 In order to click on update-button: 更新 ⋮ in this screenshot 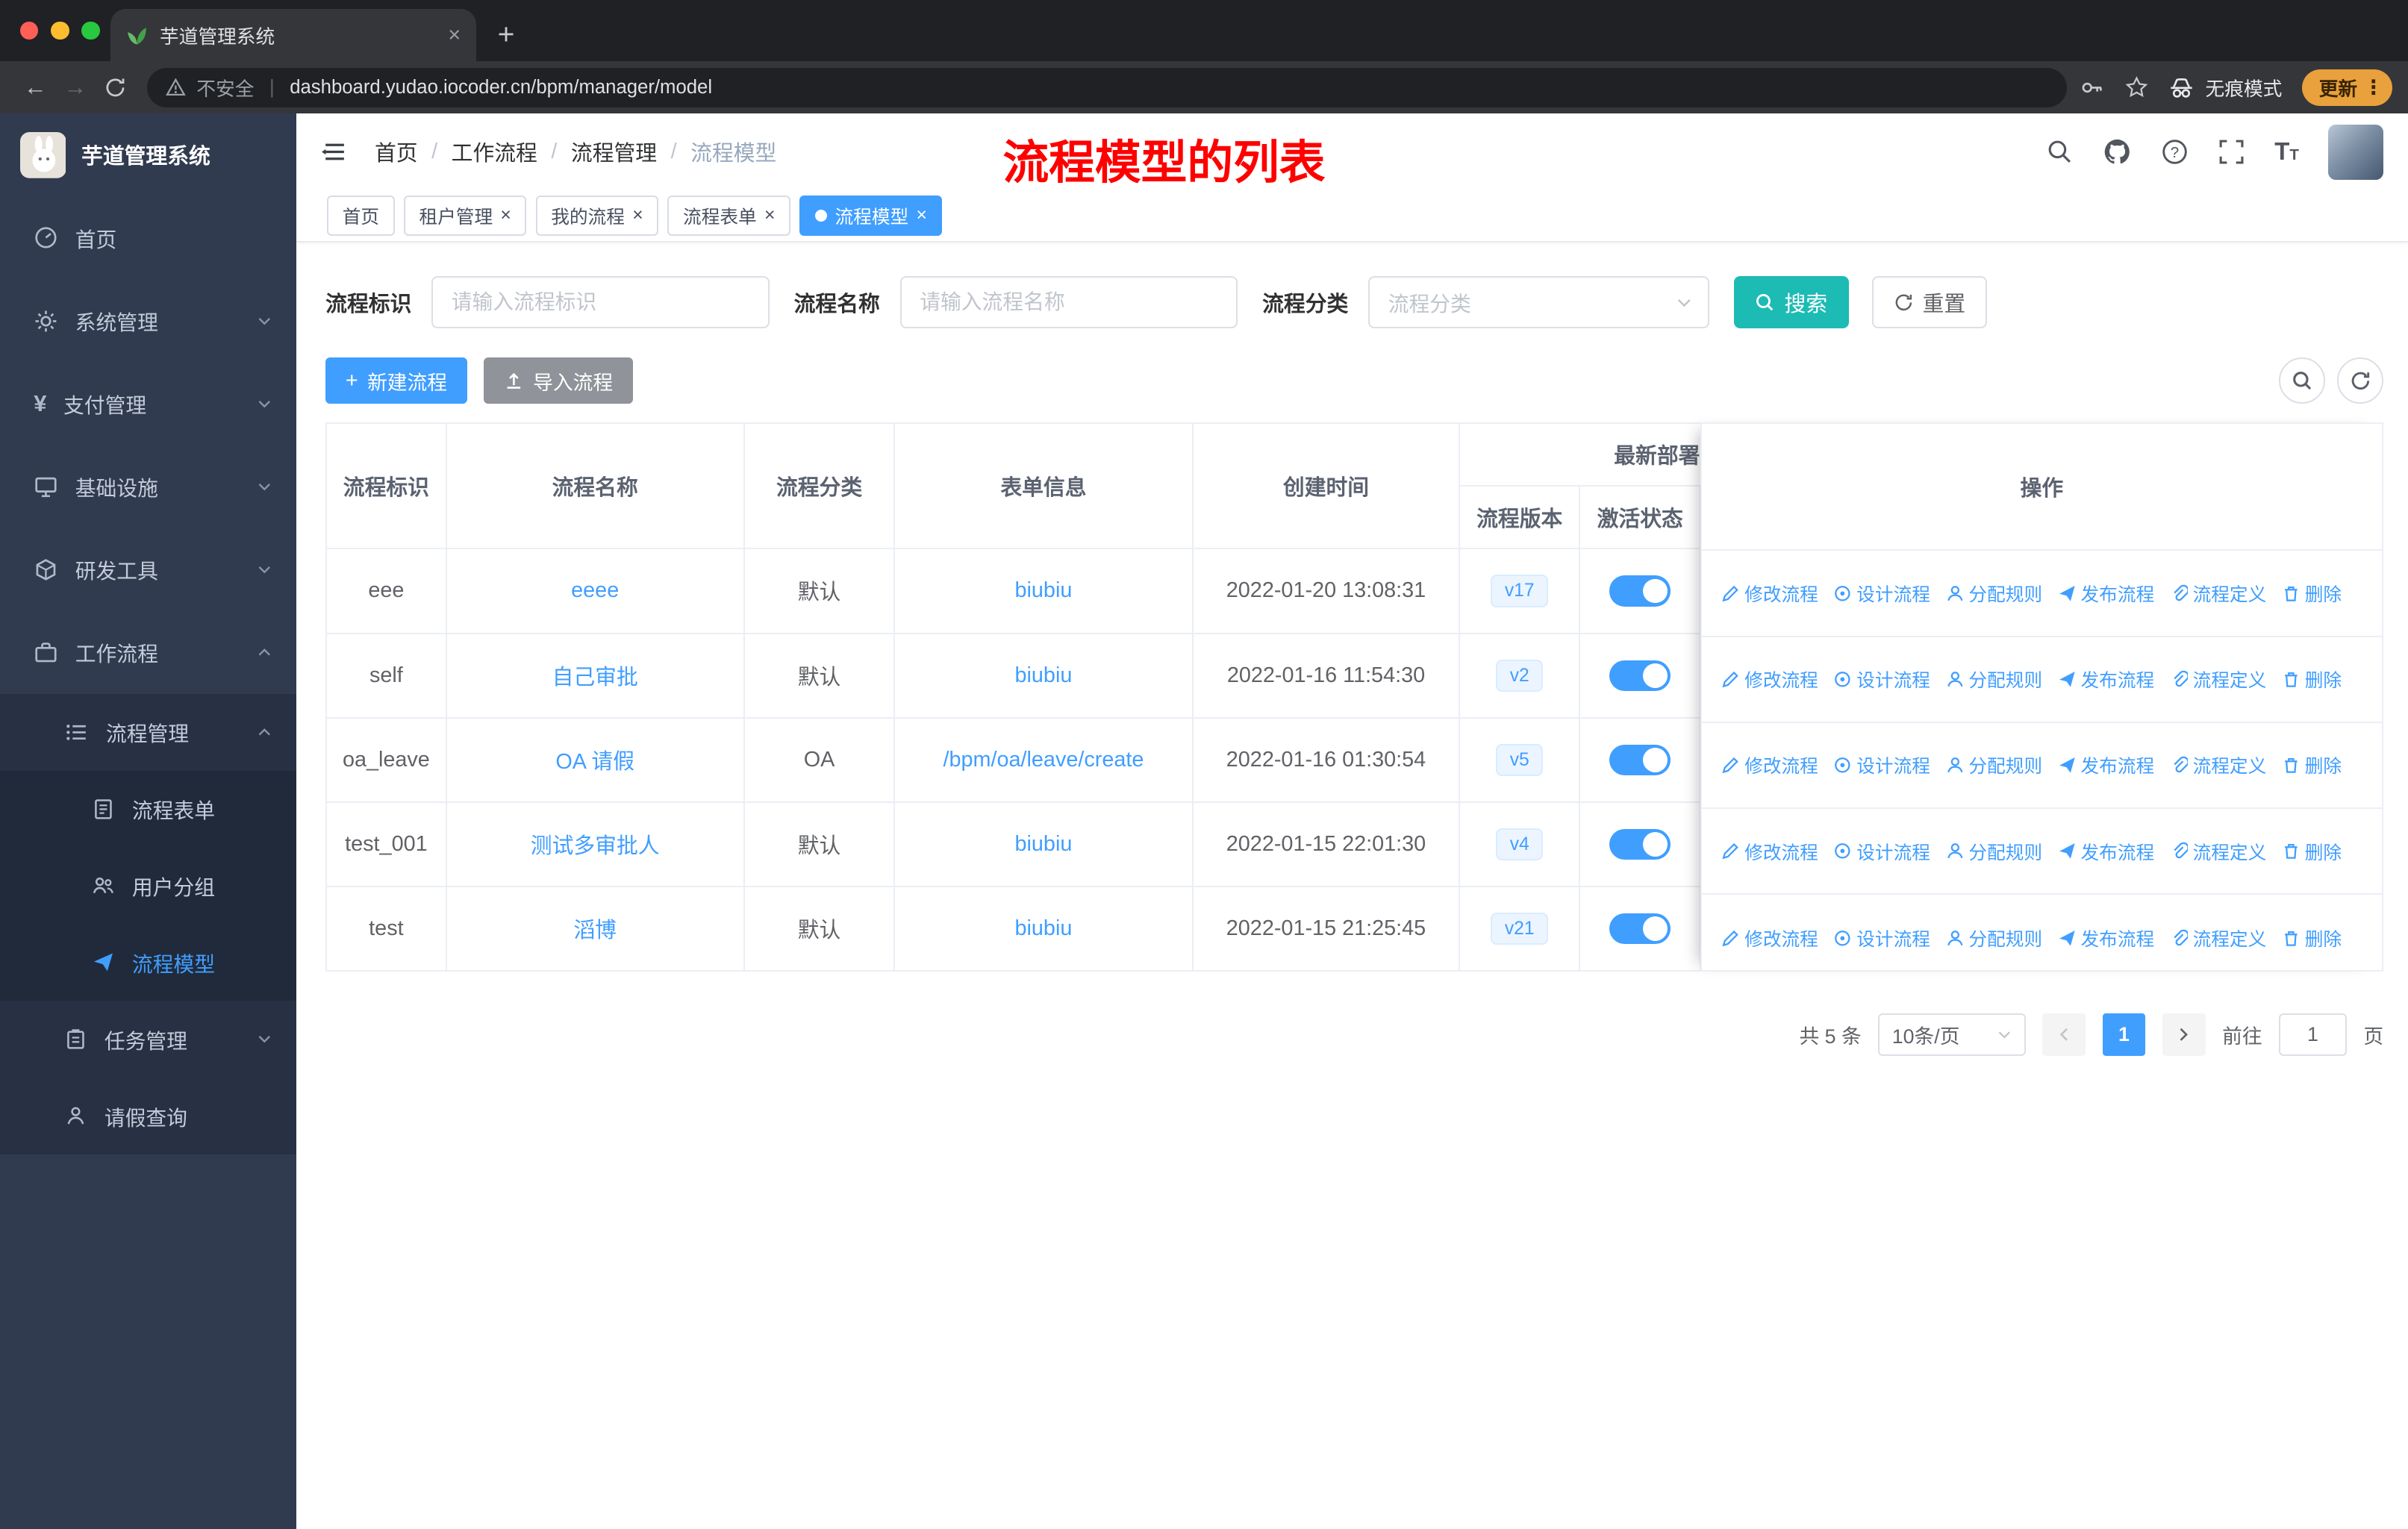, I will do `click(2347, 87)`.